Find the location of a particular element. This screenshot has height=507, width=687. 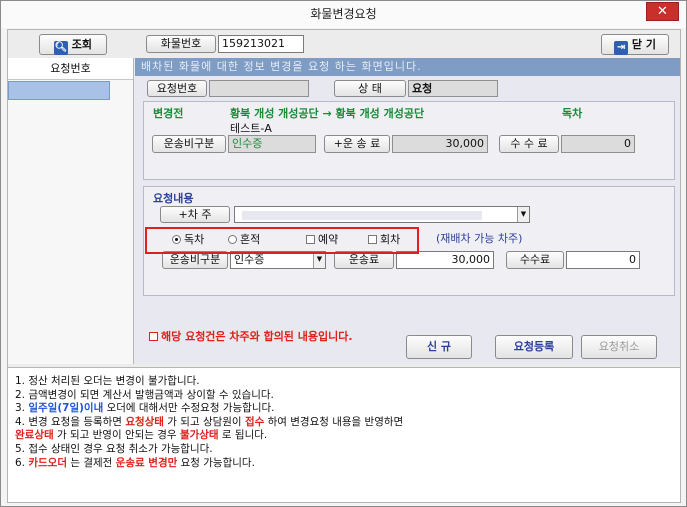

note-1: 1. 정산 처리된 오더는 변경이 불가합니다. is located at coordinates (107, 381).